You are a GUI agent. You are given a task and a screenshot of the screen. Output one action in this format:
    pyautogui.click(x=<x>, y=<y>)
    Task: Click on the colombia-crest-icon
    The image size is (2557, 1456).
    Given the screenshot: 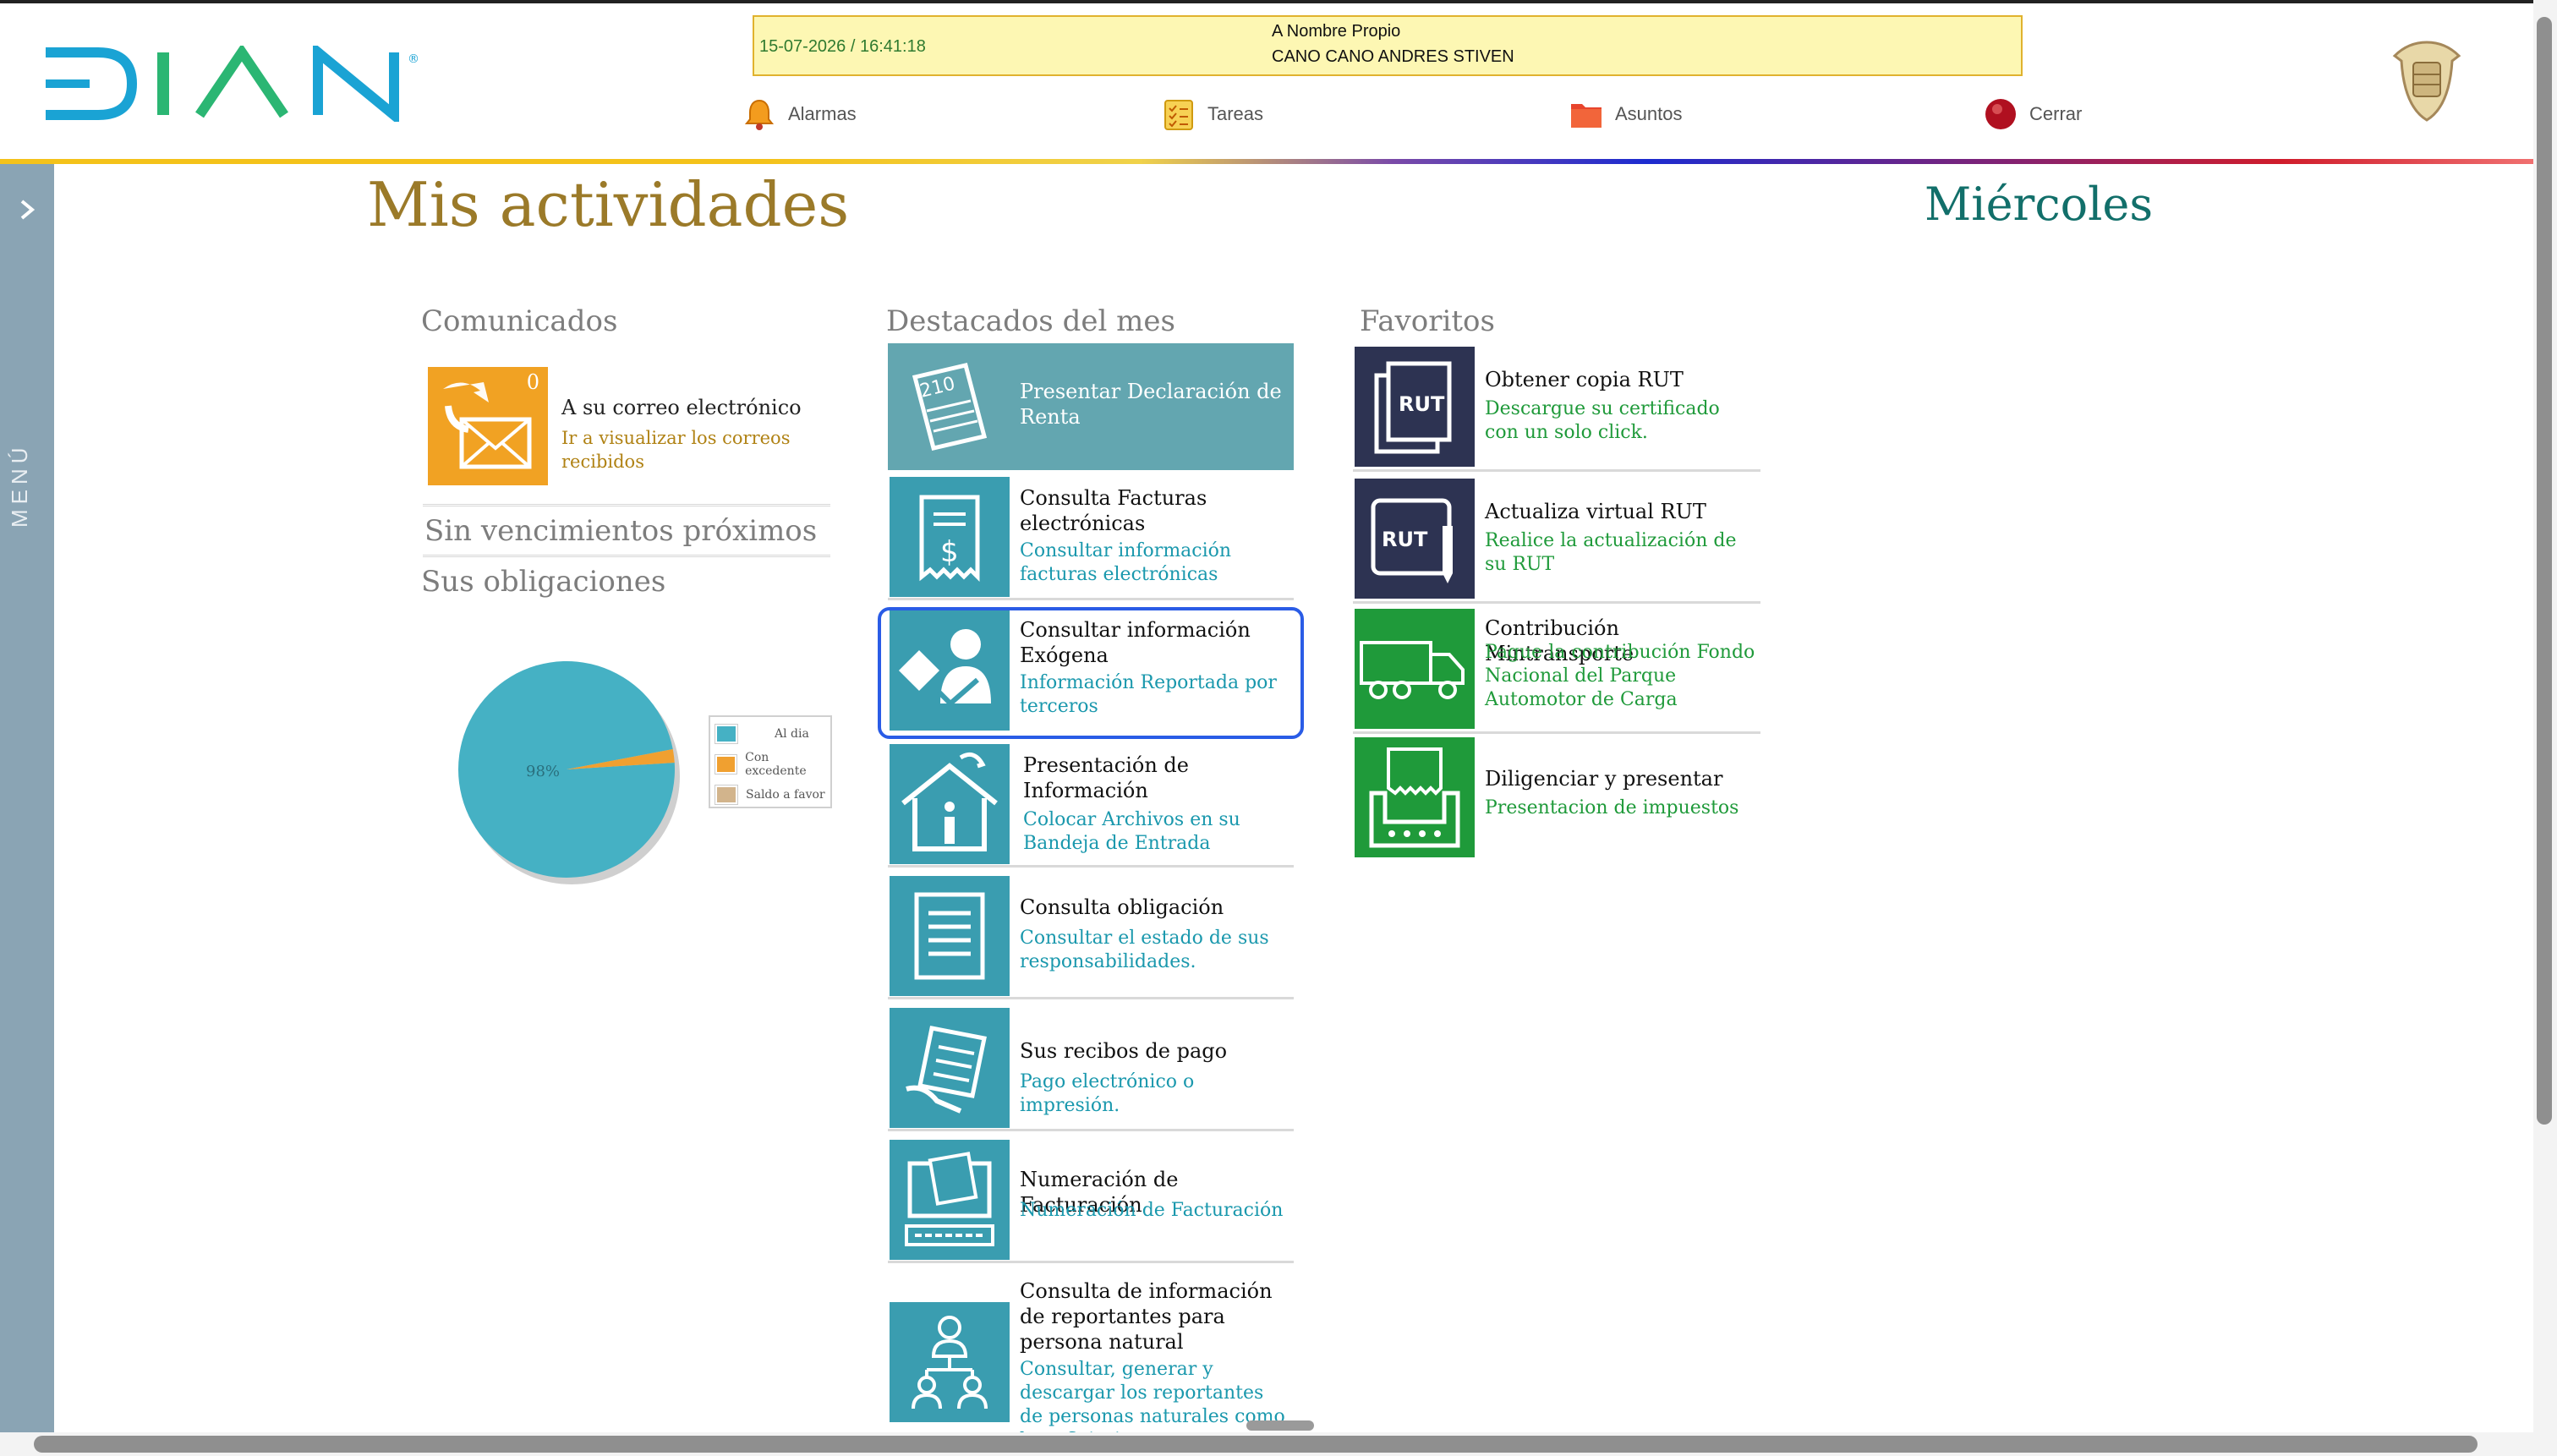 What is the action you would take?
    pyautogui.click(x=2426, y=82)
    